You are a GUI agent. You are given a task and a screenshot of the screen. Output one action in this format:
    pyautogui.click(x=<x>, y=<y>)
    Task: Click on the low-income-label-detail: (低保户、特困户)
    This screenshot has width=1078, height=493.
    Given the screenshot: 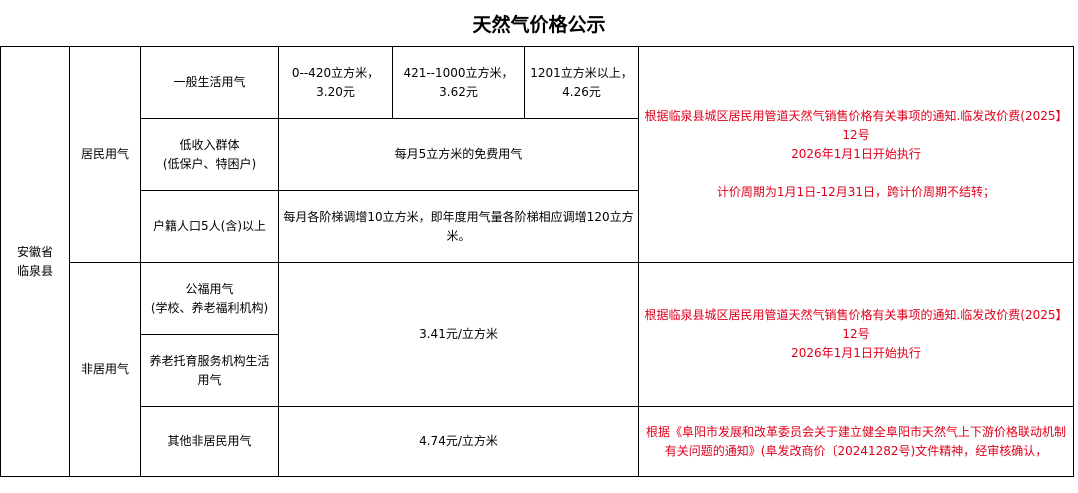 What is the action you would take?
    pyautogui.click(x=209, y=163)
    